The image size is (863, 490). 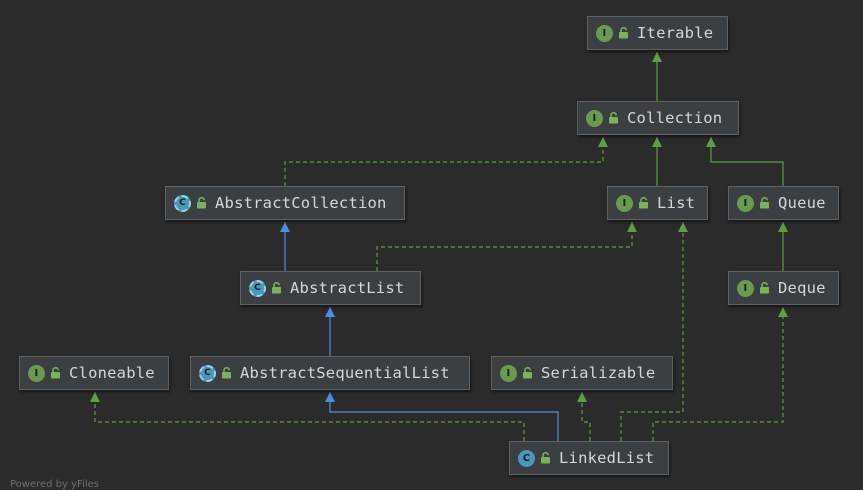 I want to click on arrowhead-linked-list-to-list, so click(x=683, y=227).